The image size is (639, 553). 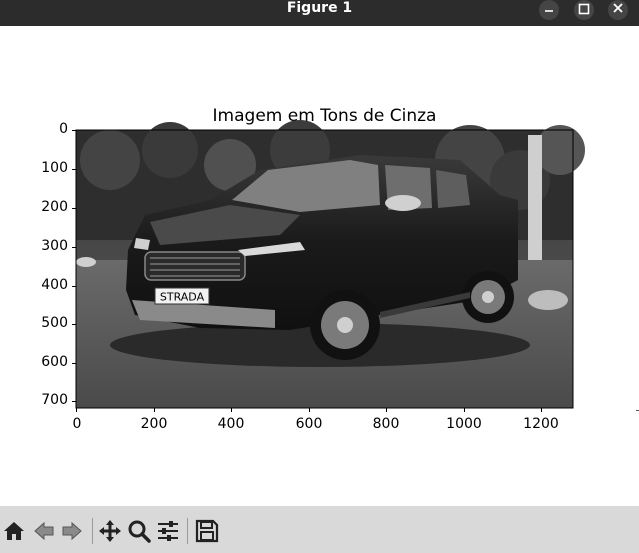 What do you see at coordinates (231, 424) in the screenshot?
I see `x-tick-label: 400` at bounding box center [231, 424].